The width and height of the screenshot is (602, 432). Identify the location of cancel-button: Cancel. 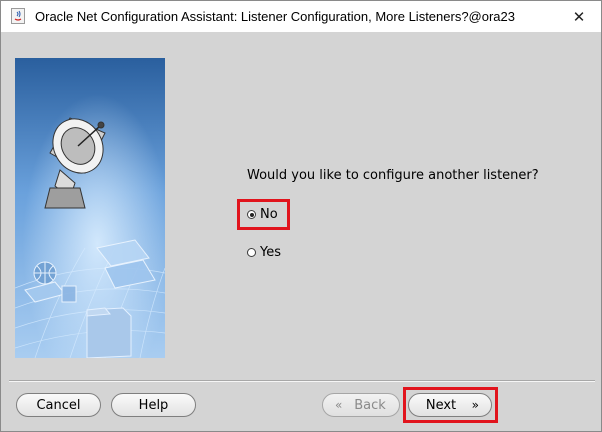
(58, 405).